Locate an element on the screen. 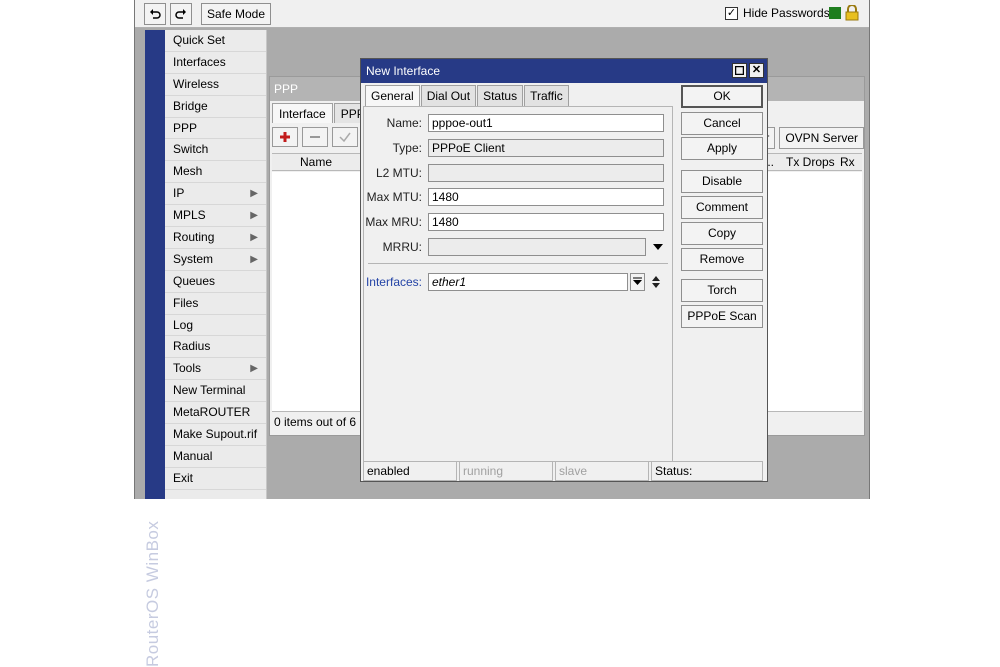 The width and height of the screenshot is (1000, 667). remove-button is located at coordinates (315, 137).